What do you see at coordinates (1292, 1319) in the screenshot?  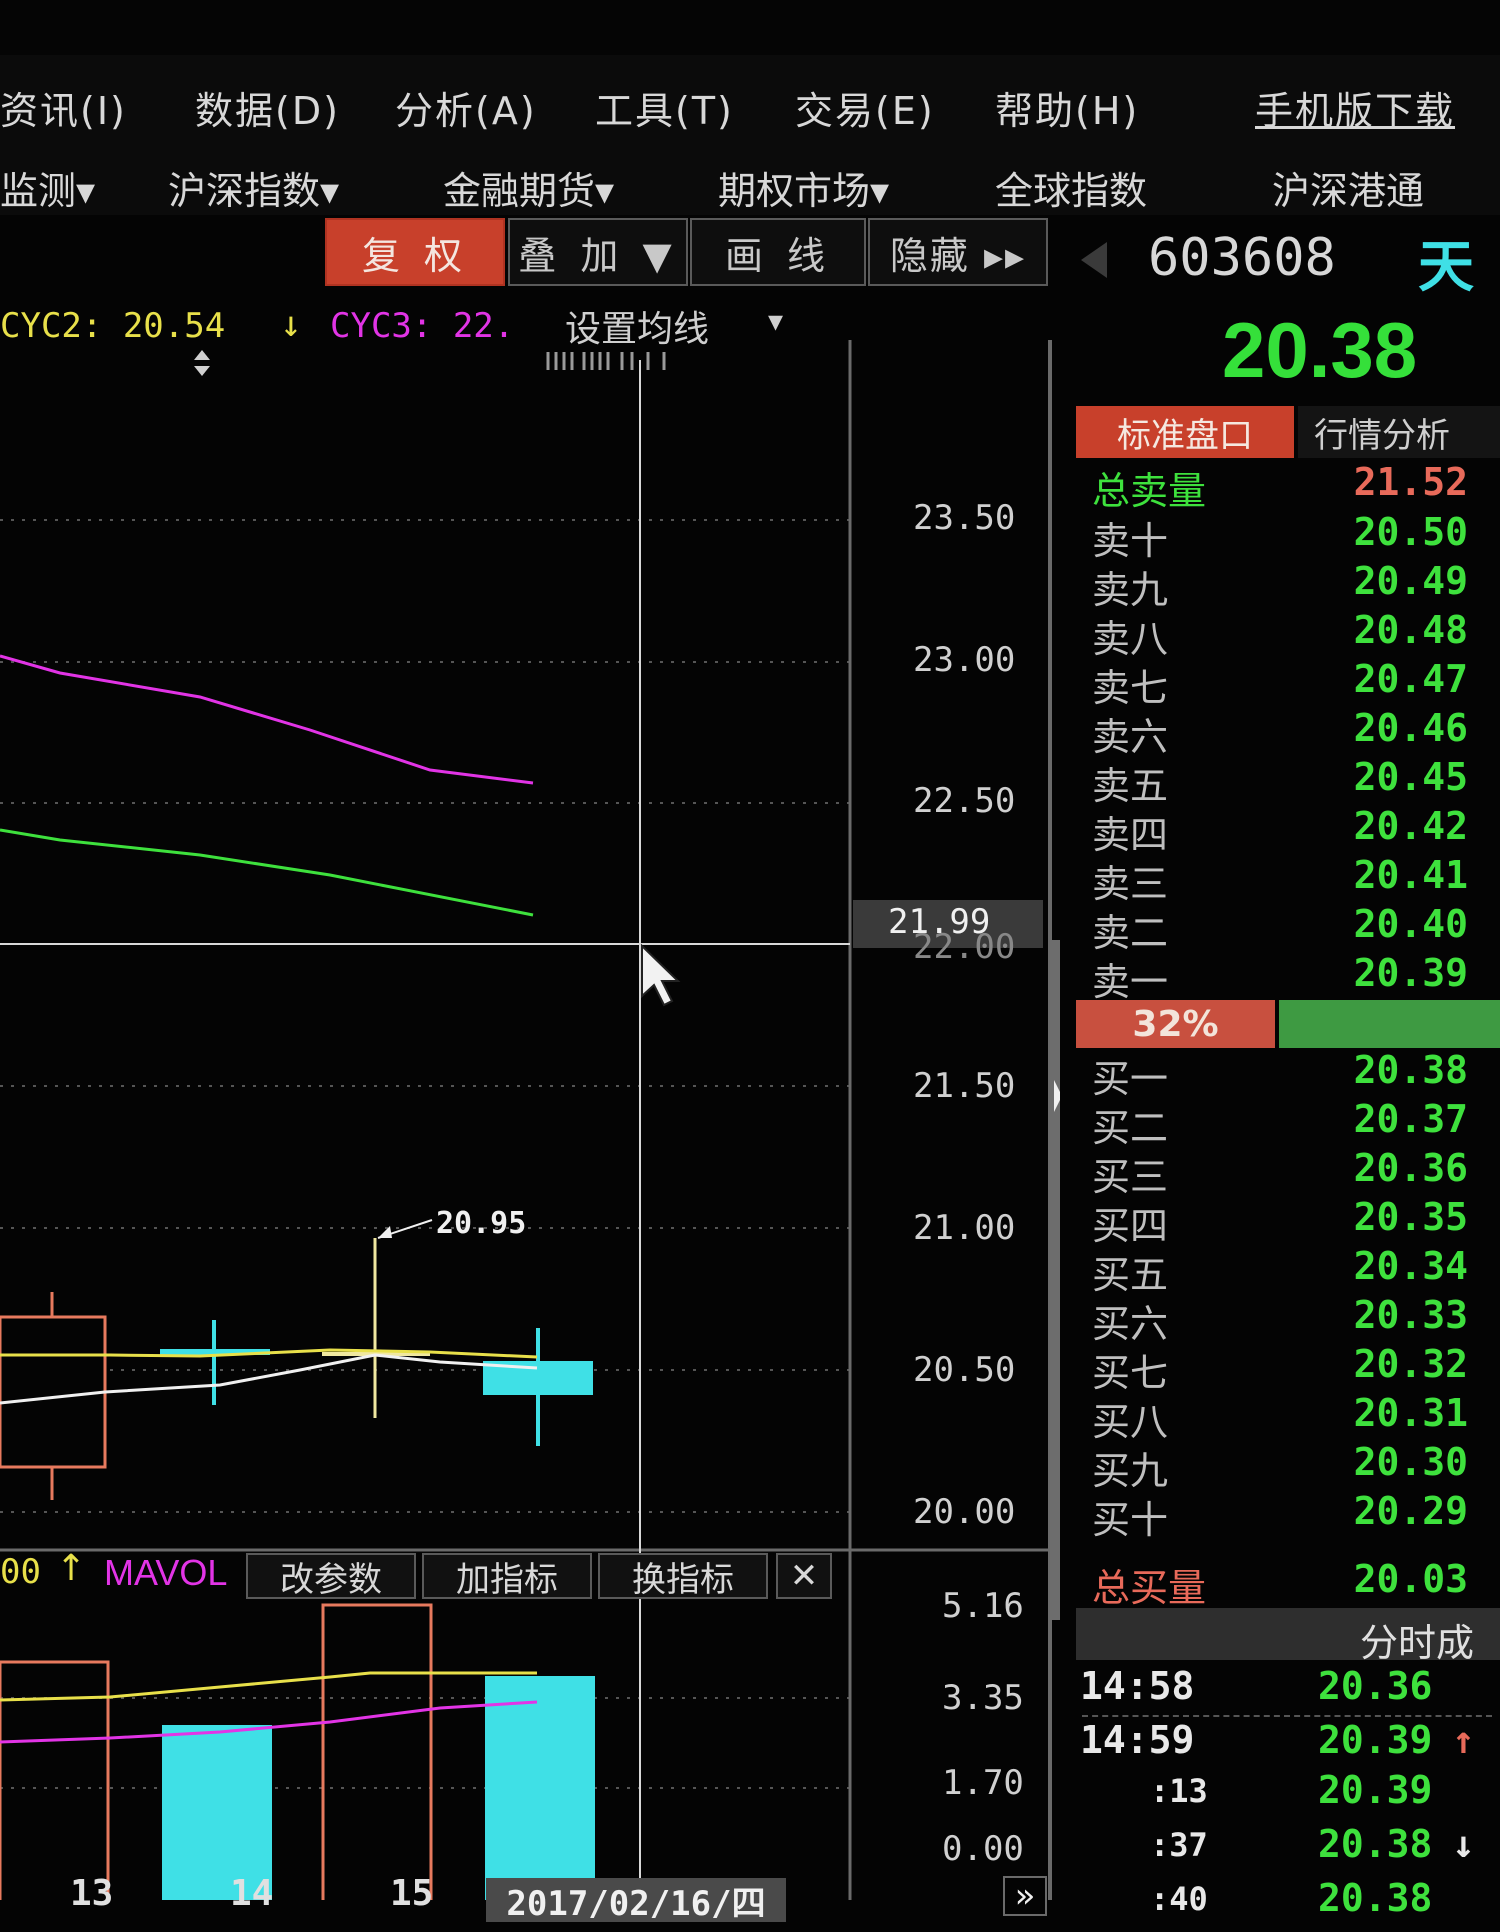 I see `buy-6-row: 买六 20.33` at bounding box center [1292, 1319].